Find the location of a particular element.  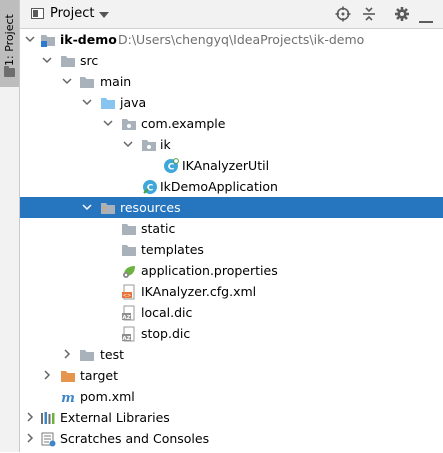

tree-row-resources: resources is located at coordinates (231, 207).